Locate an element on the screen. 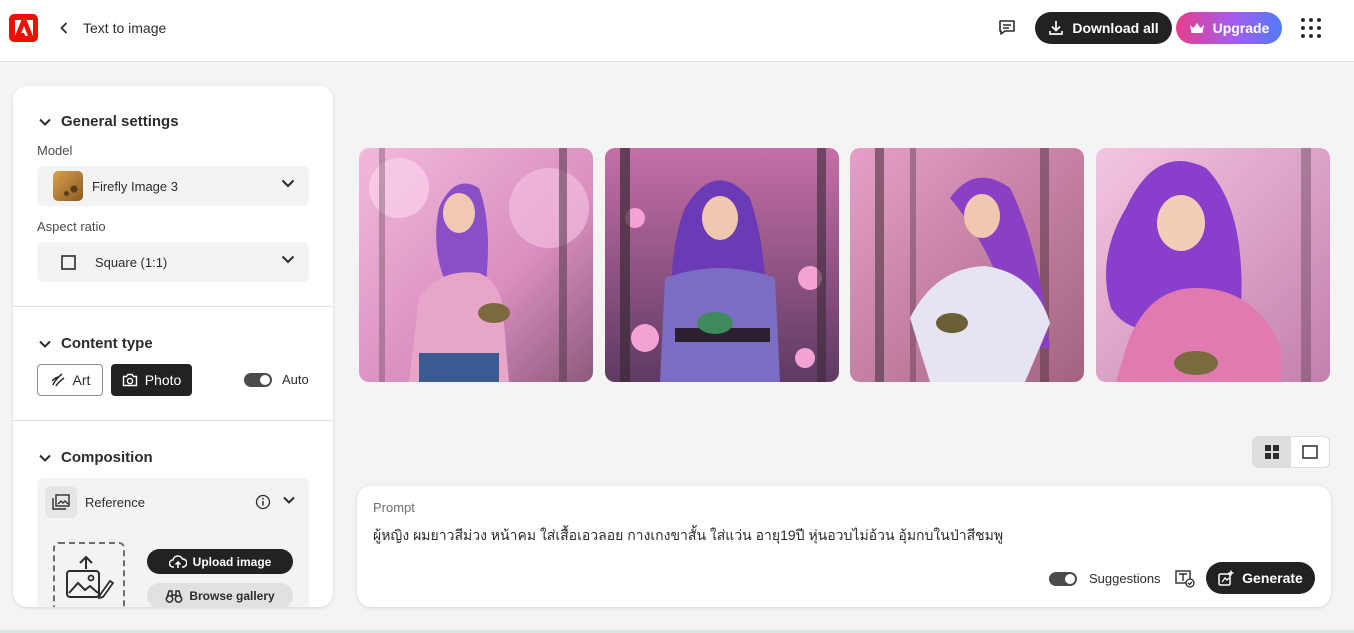 The height and width of the screenshot is (633, 1354). download-all-button: Download all is located at coordinates (1103, 28).